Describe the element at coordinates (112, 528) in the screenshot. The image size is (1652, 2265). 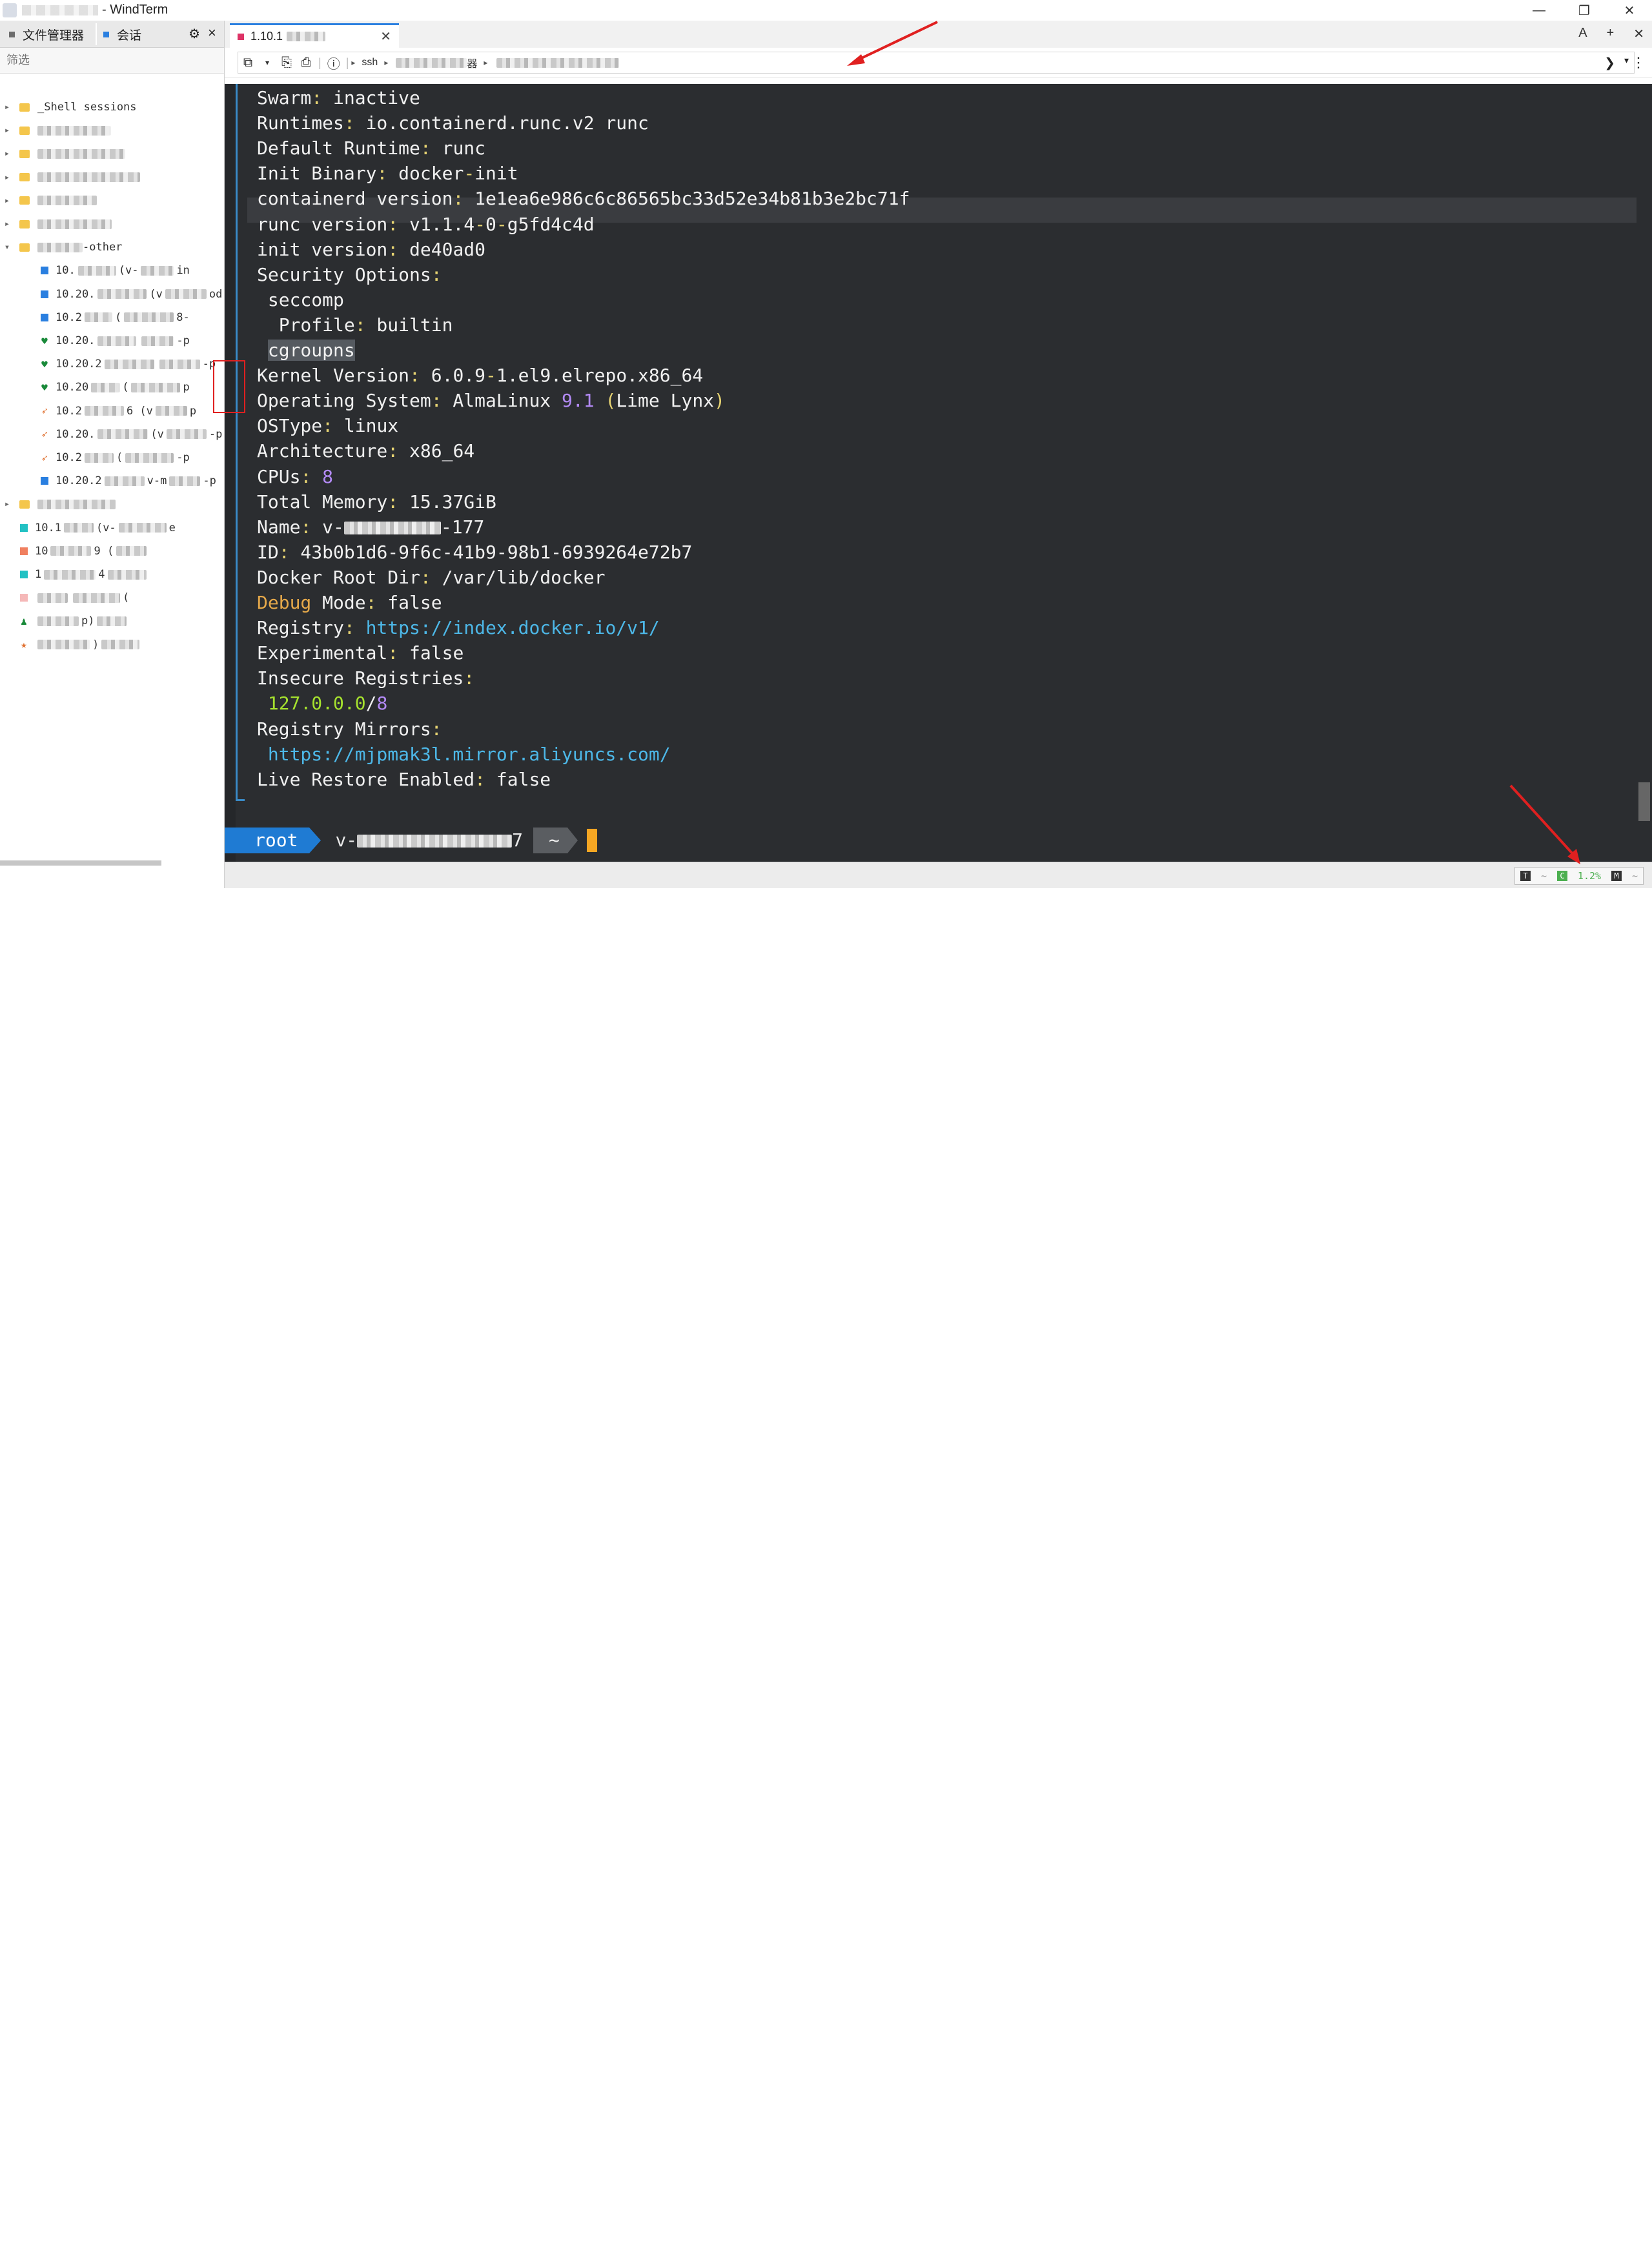
I see `tree-session: 10.1 (v-e` at that location.